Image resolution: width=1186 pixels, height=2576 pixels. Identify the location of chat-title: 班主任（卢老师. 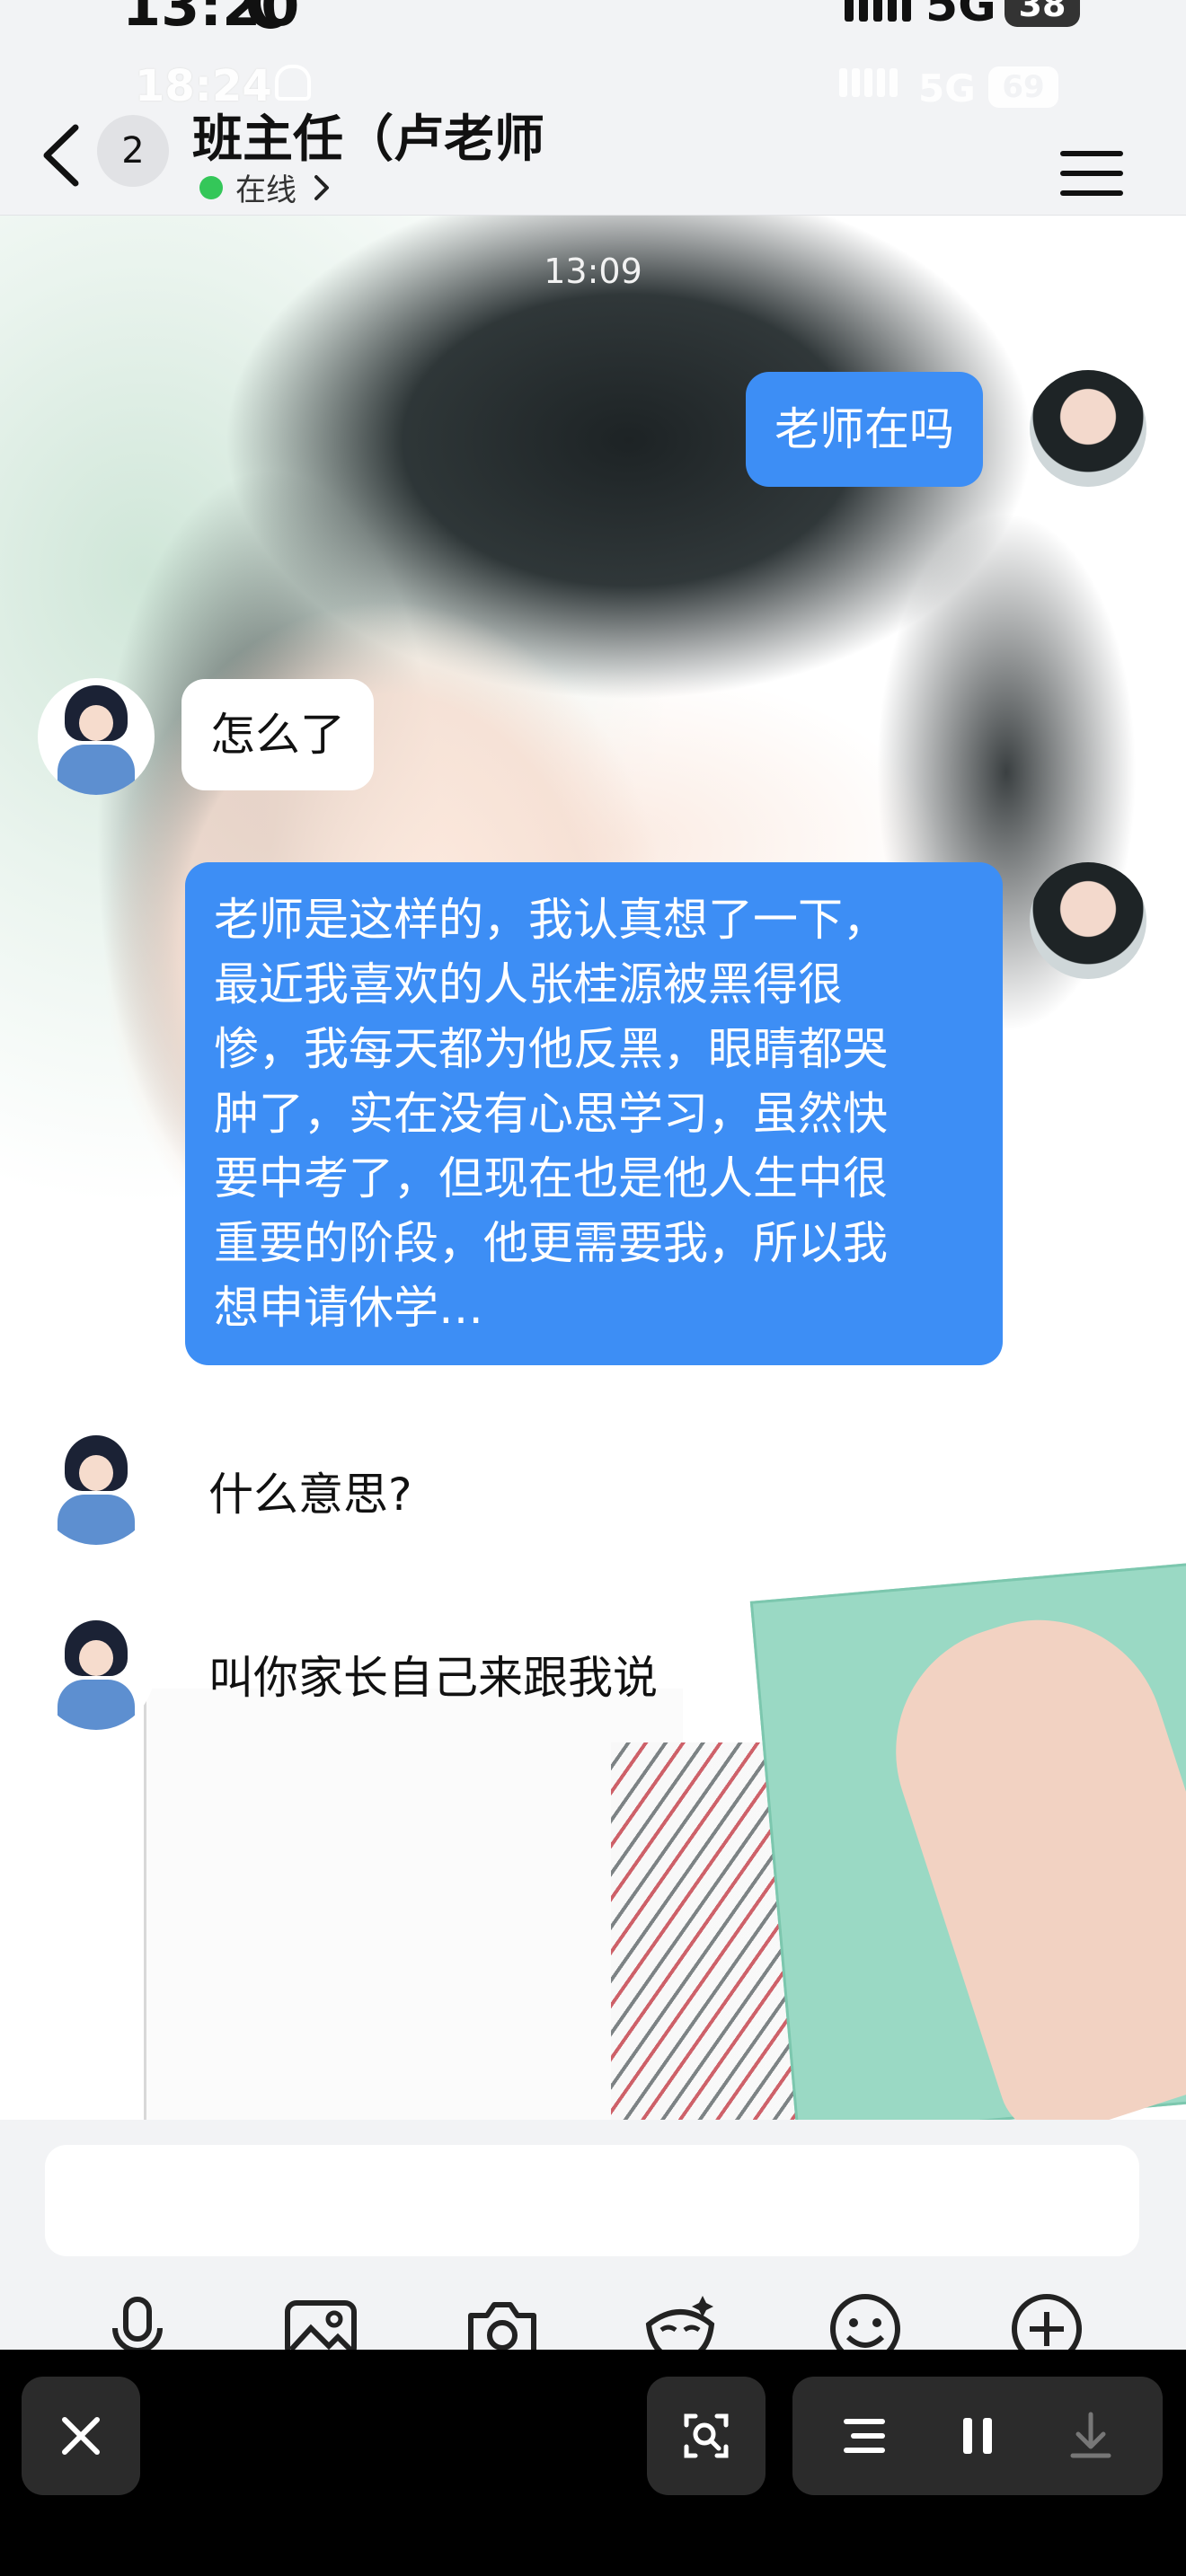
(368, 135).